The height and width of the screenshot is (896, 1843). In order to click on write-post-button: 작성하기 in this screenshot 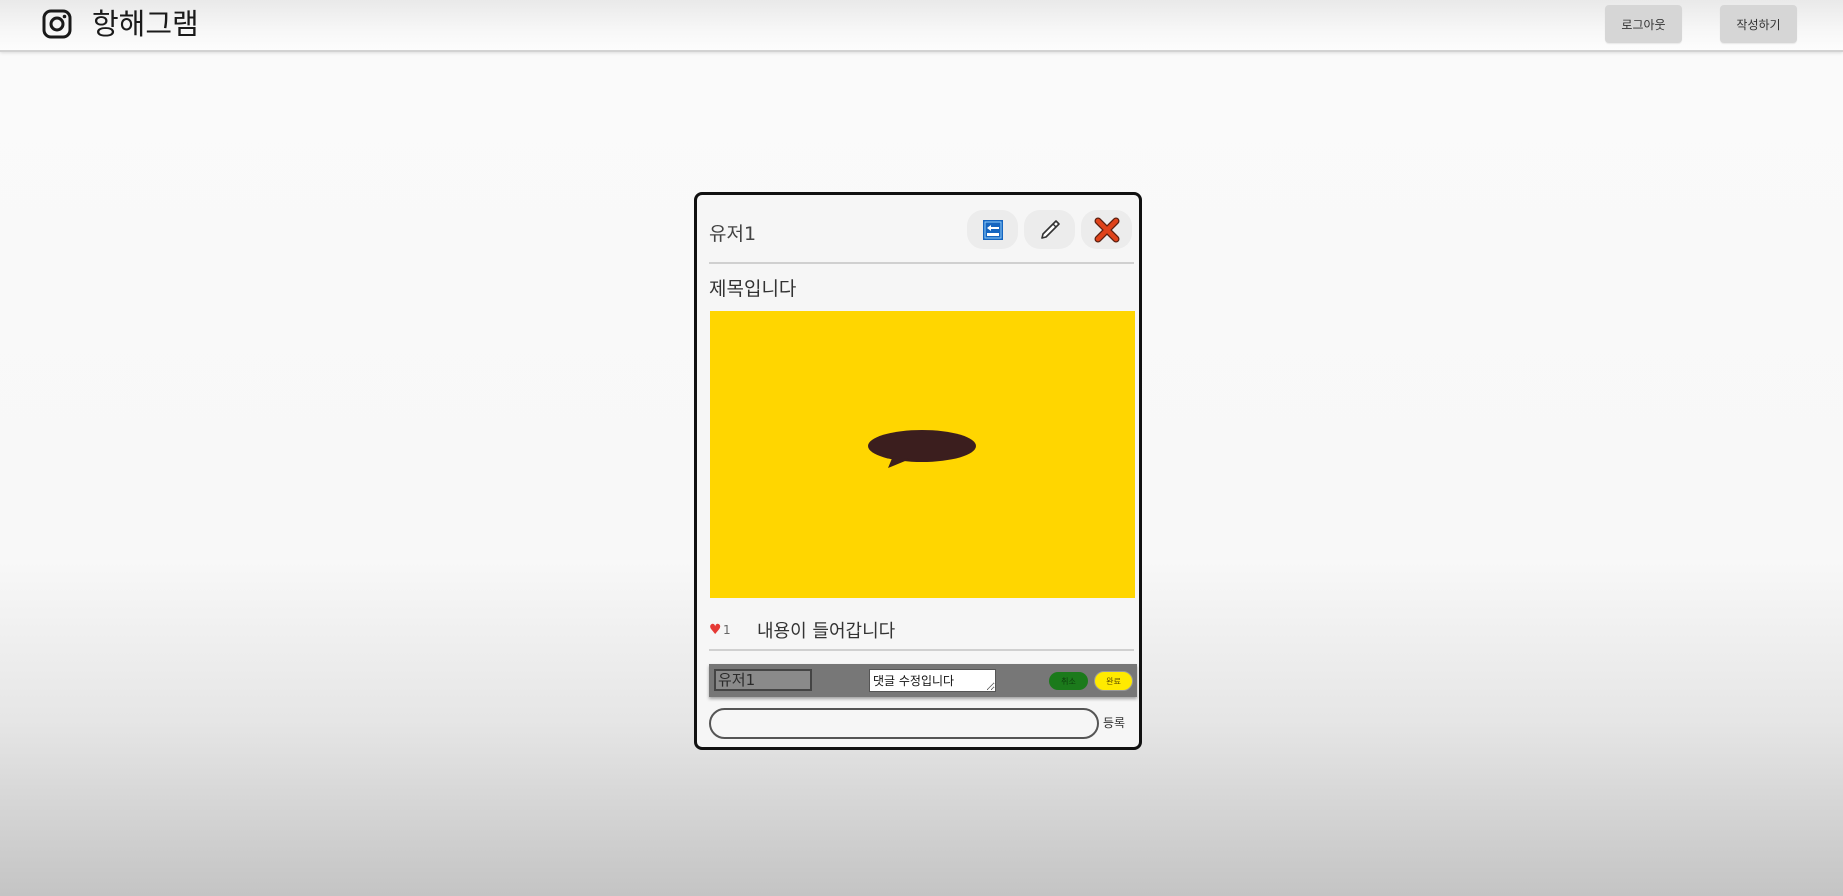, I will do `click(1758, 24)`.